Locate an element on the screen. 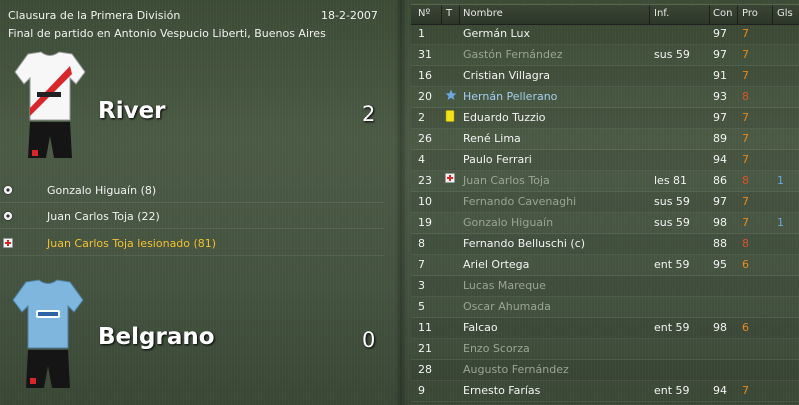 The image size is (799, 405). player-name: Falcao is located at coordinates (480, 327).